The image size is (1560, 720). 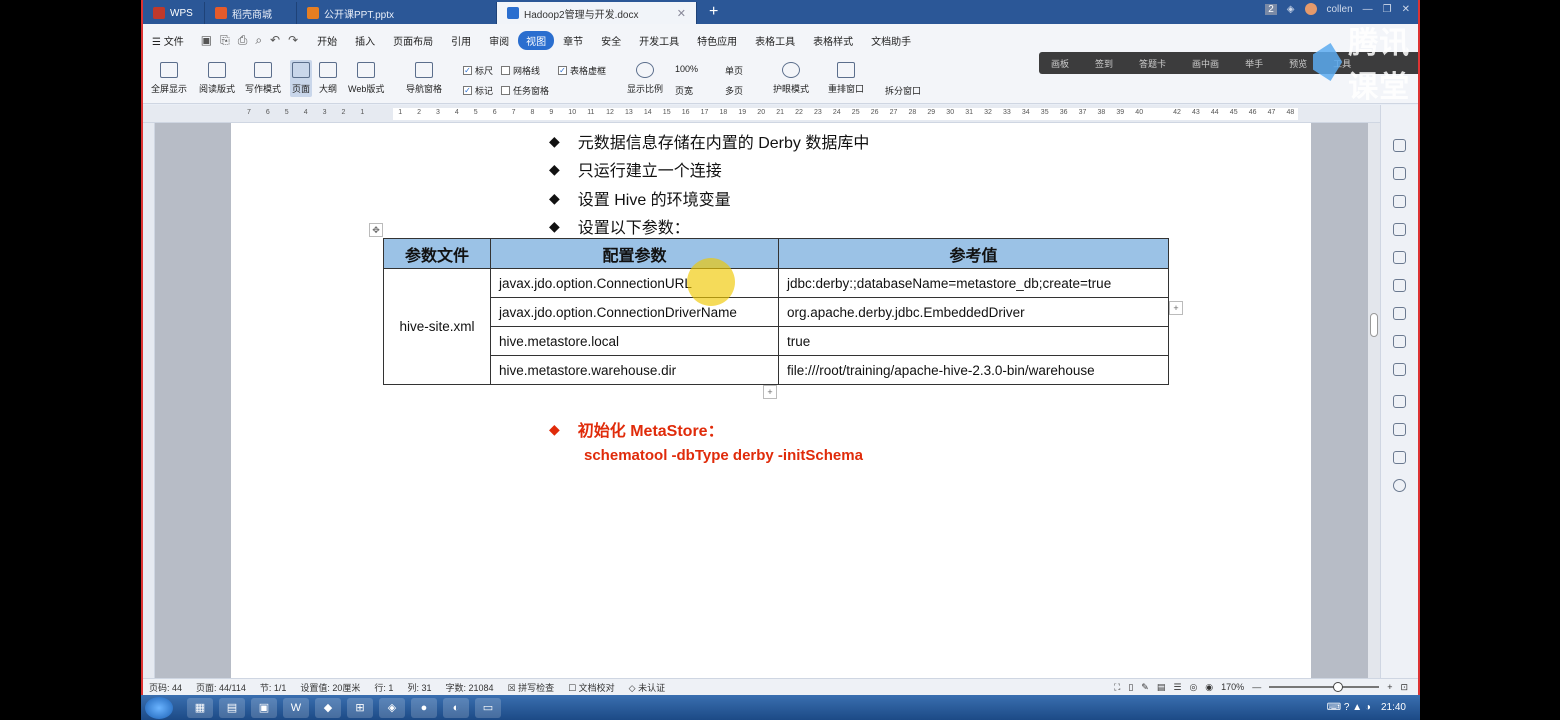 I want to click on preview-tool: 预览, so click(x=1298, y=63).